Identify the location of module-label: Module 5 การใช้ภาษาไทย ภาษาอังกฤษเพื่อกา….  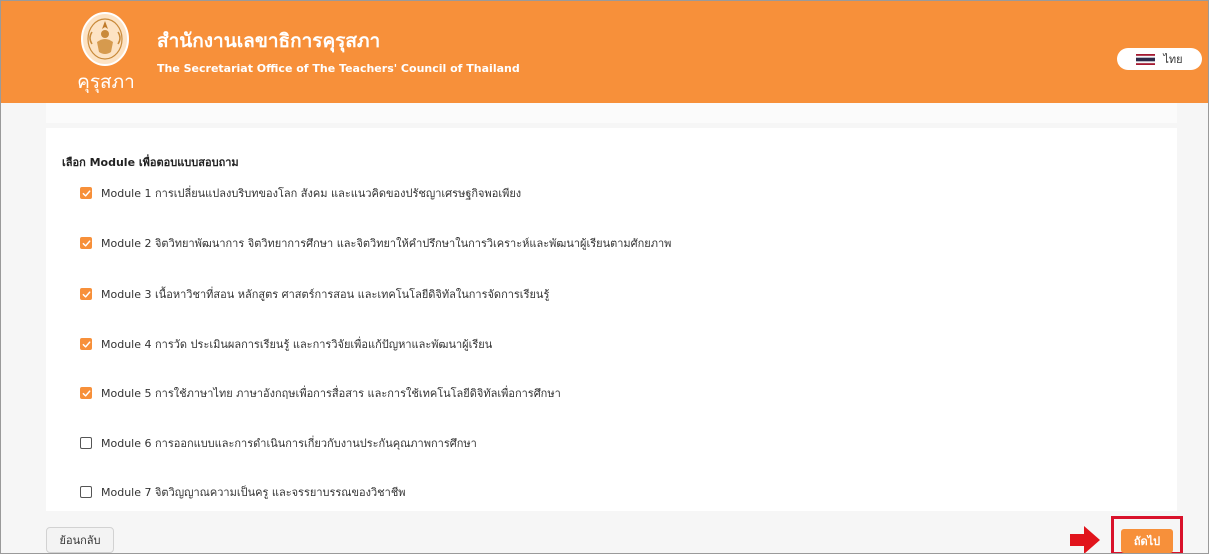
(331, 393).